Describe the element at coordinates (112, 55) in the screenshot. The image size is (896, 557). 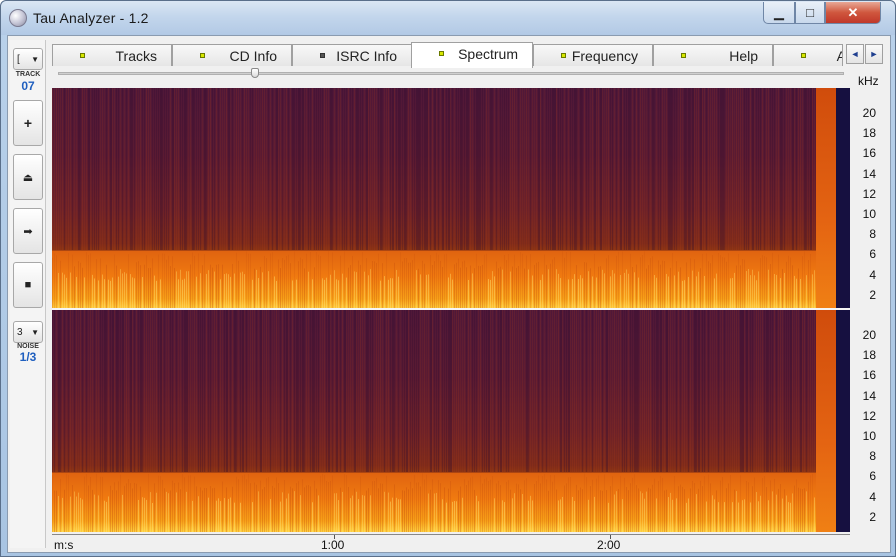
I see `tab-tracks: Tracks` at that location.